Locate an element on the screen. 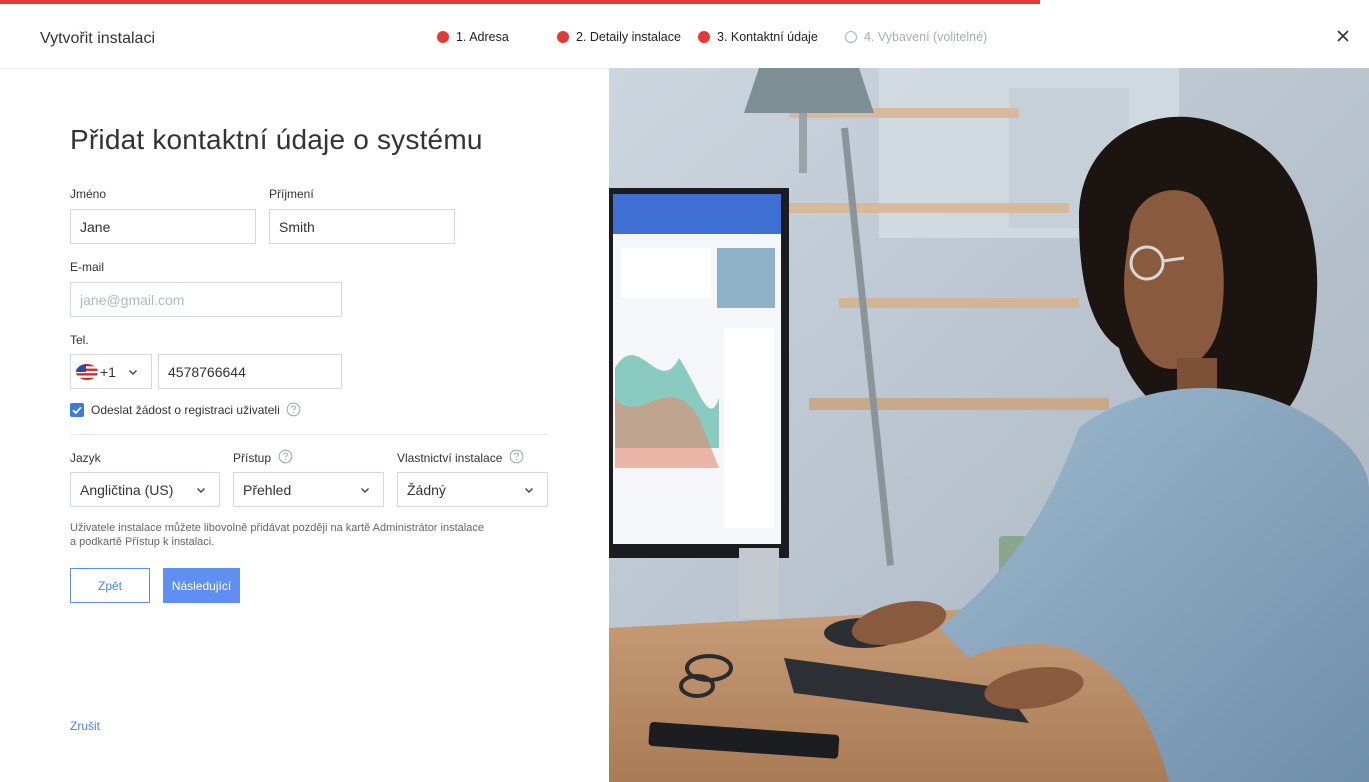  phone-field: 4578766644 is located at coordinates (250, 371).